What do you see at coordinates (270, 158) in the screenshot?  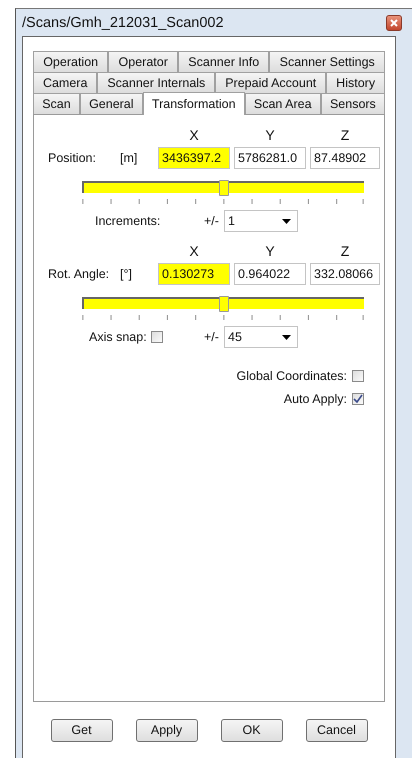 I see `input-field: 5786281.0` at bounding box center [270, 158].